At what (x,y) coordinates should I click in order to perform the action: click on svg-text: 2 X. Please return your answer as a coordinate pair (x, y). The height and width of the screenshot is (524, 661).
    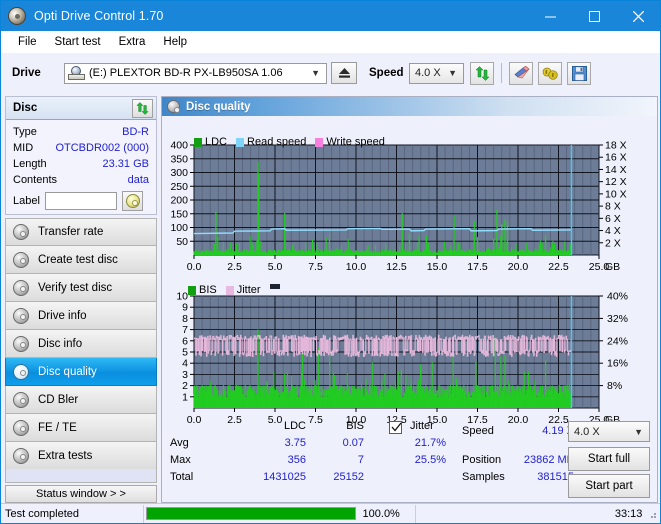
    Looking at the image, I should click on (613, 243).